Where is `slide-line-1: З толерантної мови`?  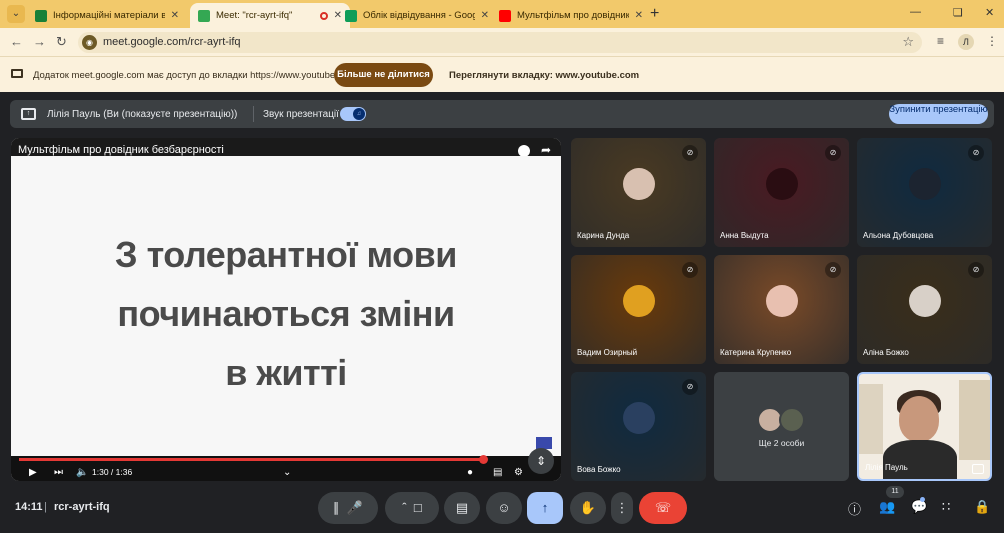
slide-line-1: З толерантної мови is located at coordinates (286, 254).